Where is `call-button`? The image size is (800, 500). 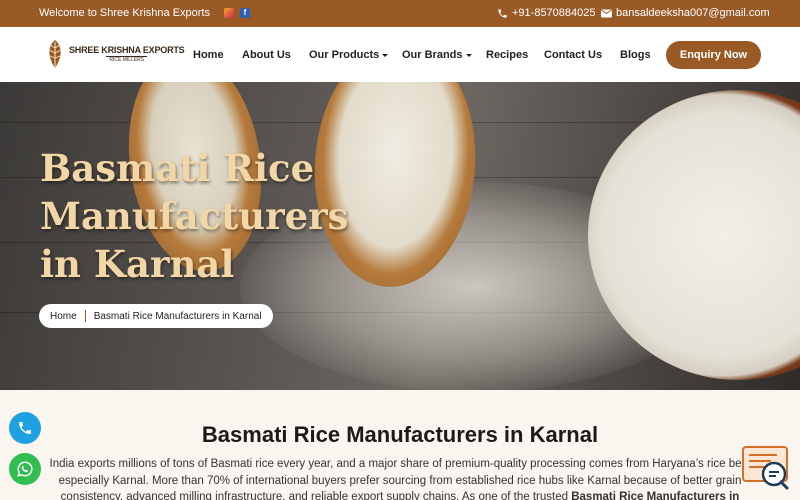 call-button is located at coordinates (25, 428).